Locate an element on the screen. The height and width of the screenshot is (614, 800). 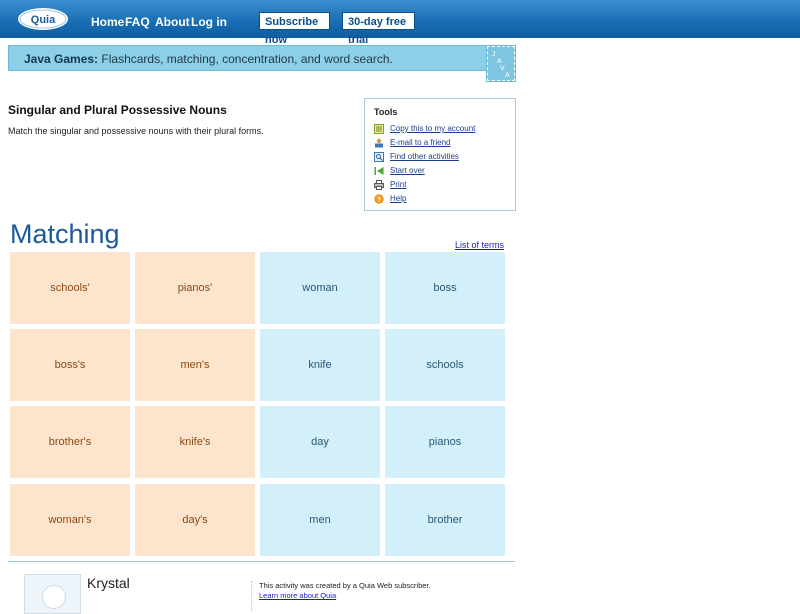
copy-icon is located at coordinates (379, 129).